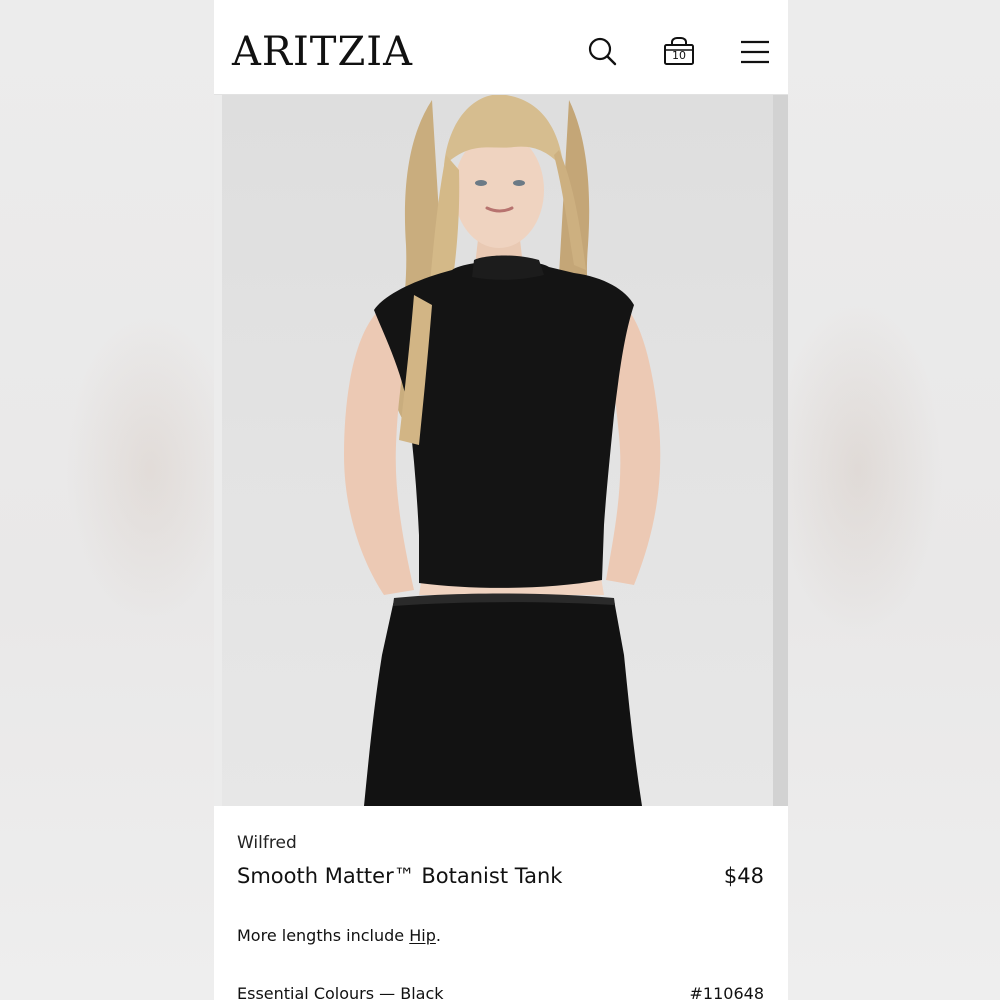 The image size is (1000, 1000). I want to click on hamburger-menu-icon, so click(755, 51).